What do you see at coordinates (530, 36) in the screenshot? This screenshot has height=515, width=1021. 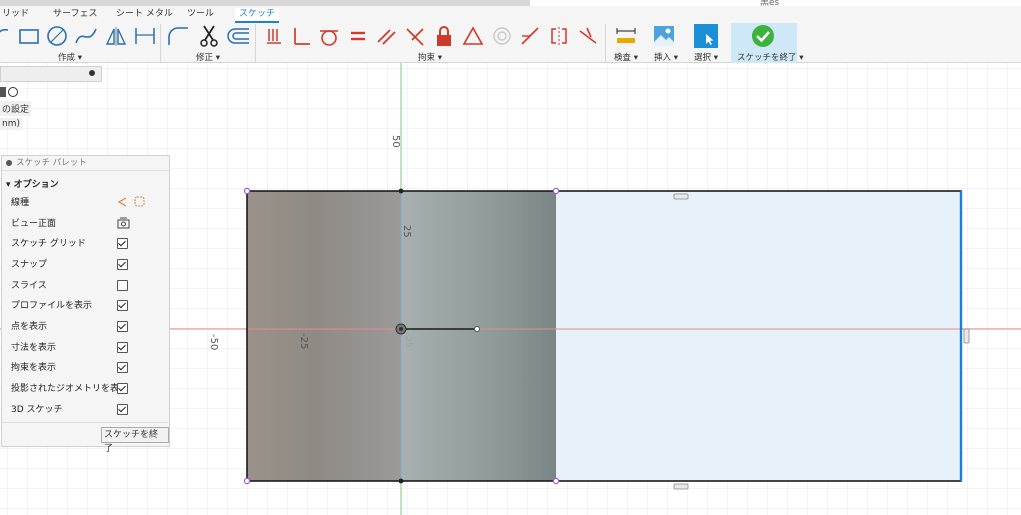 I see `midpoint-constraint-icon` at bounding box center [530, 36].